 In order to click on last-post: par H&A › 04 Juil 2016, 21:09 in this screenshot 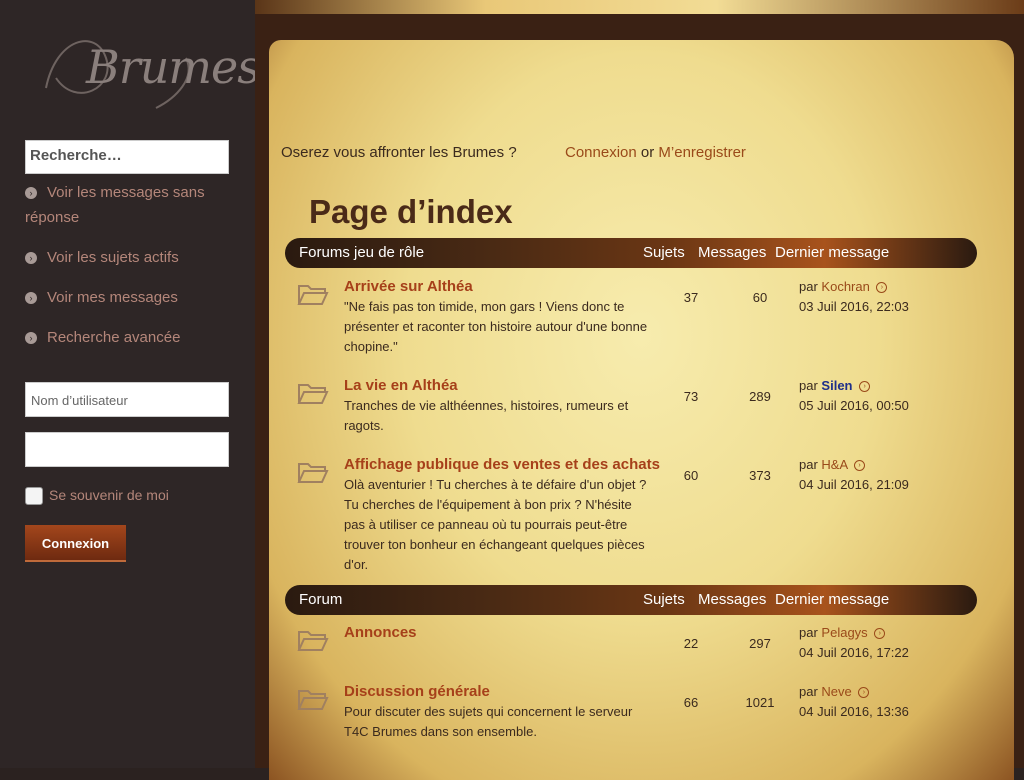, I will do `click(854, 475)`.